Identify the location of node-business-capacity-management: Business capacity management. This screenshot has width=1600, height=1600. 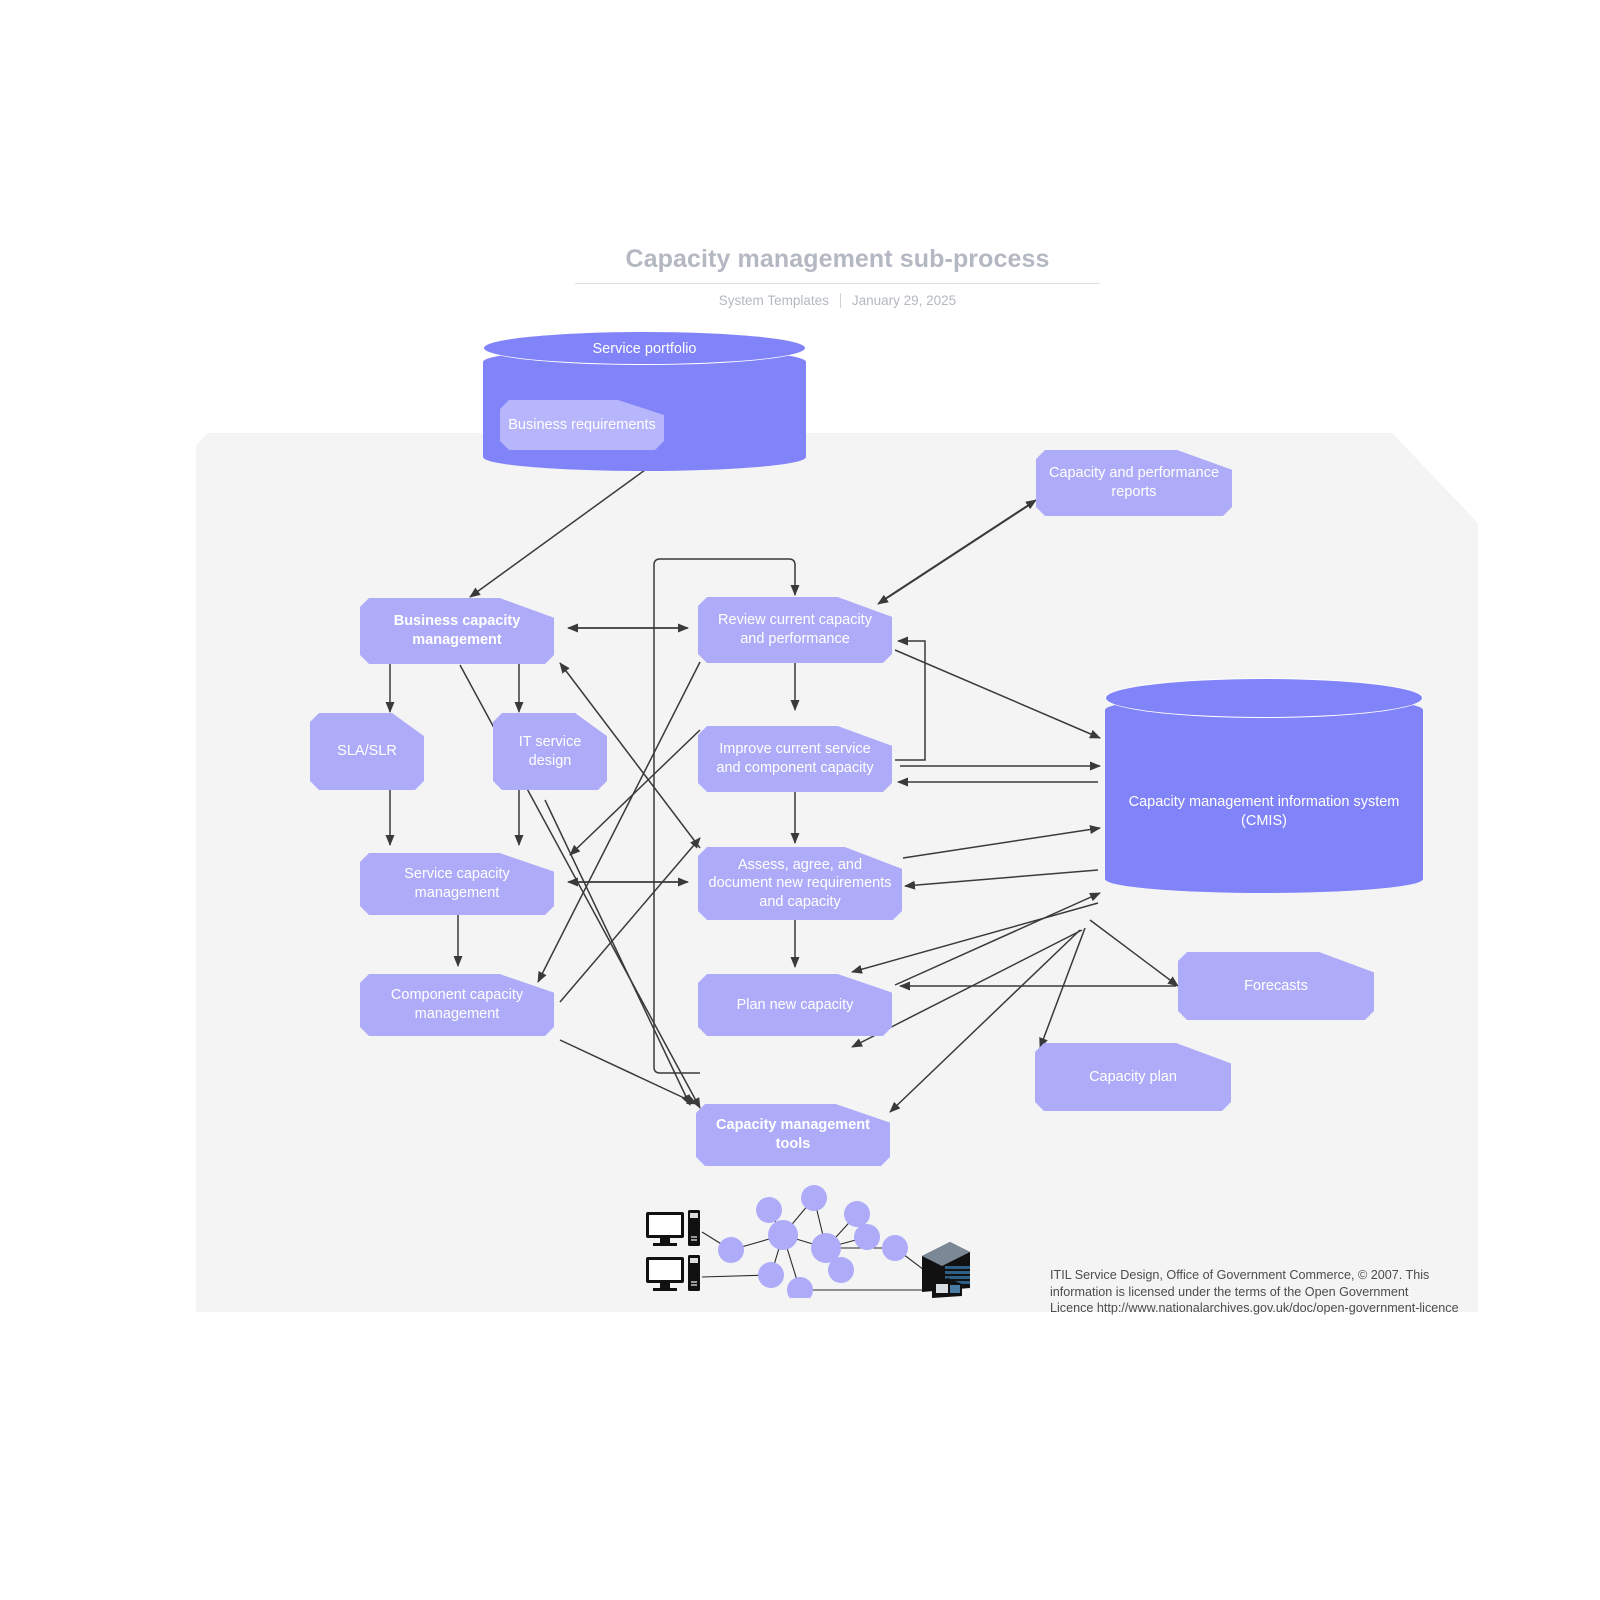
(457, 631).